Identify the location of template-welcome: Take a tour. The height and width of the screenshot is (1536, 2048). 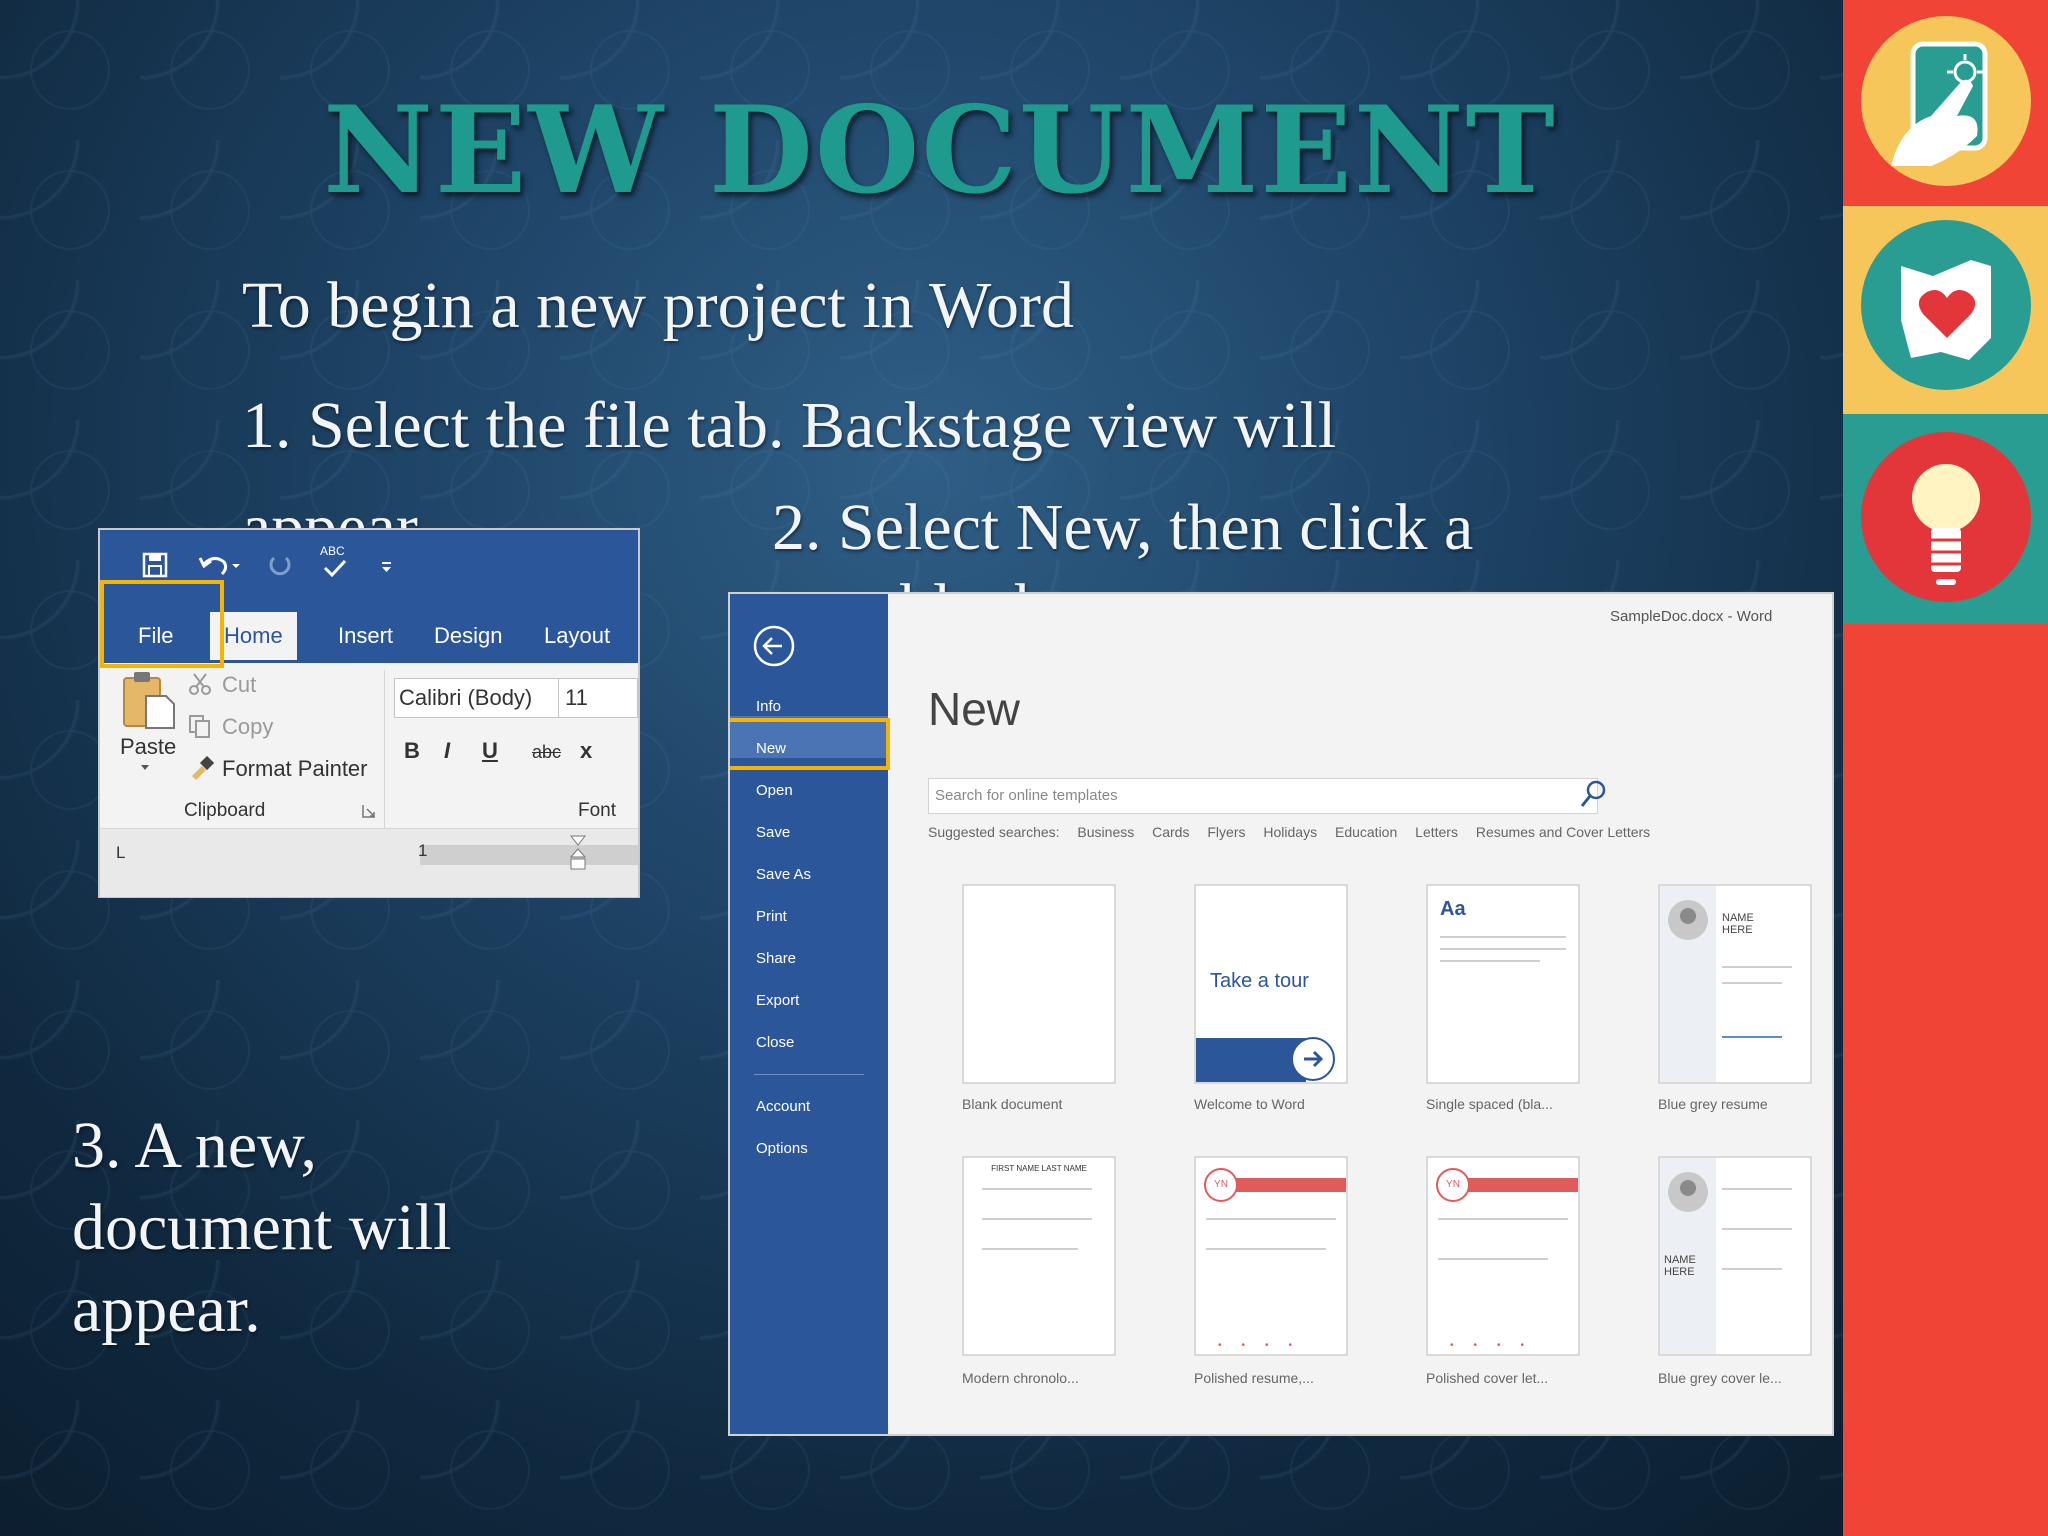
(1271, 984).